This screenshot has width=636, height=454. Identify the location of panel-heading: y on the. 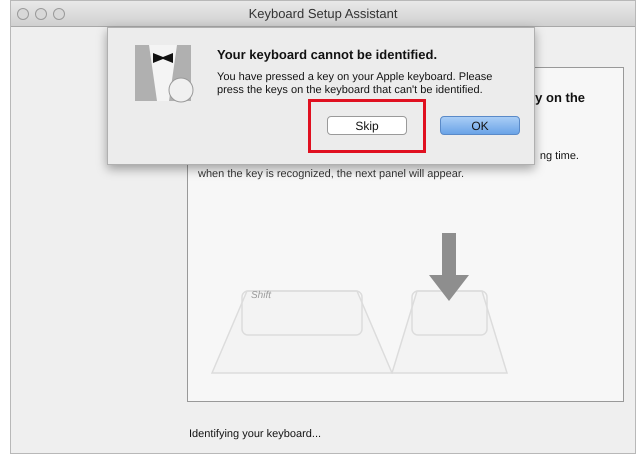
(560, 98).